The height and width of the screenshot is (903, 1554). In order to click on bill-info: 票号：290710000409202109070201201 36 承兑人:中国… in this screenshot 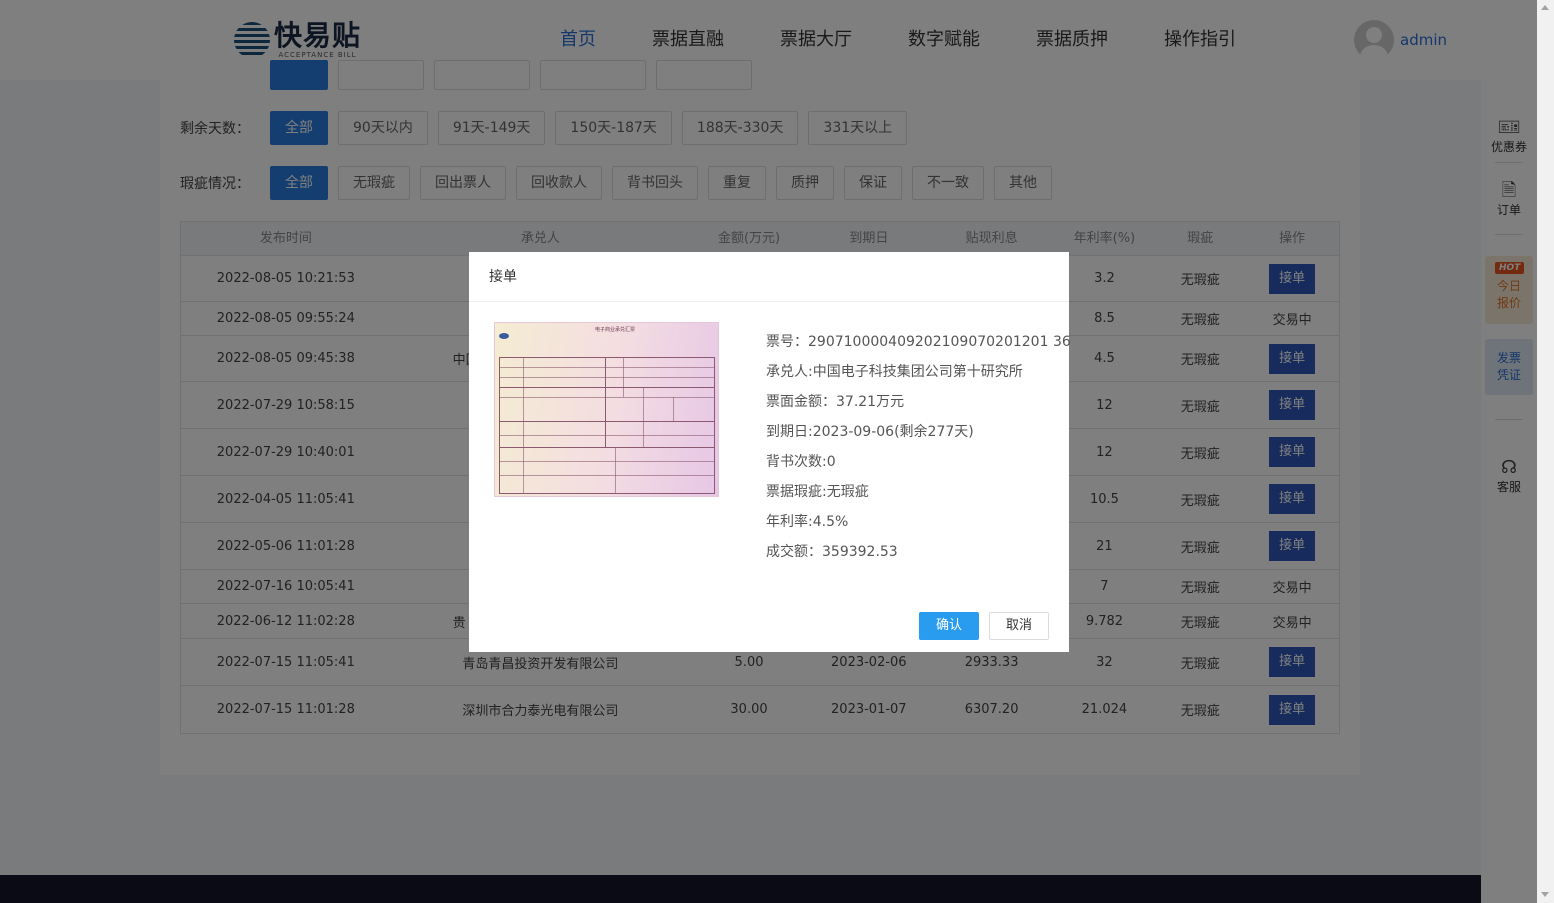, I will do `click(918, 447)`.